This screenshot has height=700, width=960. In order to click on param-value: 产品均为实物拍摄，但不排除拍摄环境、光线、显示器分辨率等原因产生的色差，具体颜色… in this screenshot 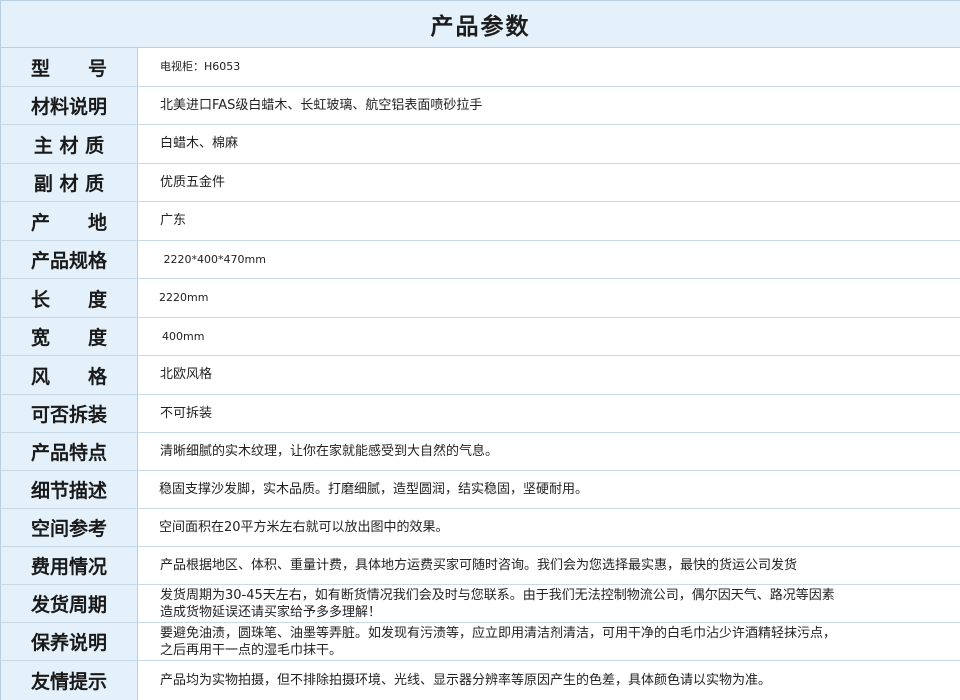, I will do `click(466, 680)`.